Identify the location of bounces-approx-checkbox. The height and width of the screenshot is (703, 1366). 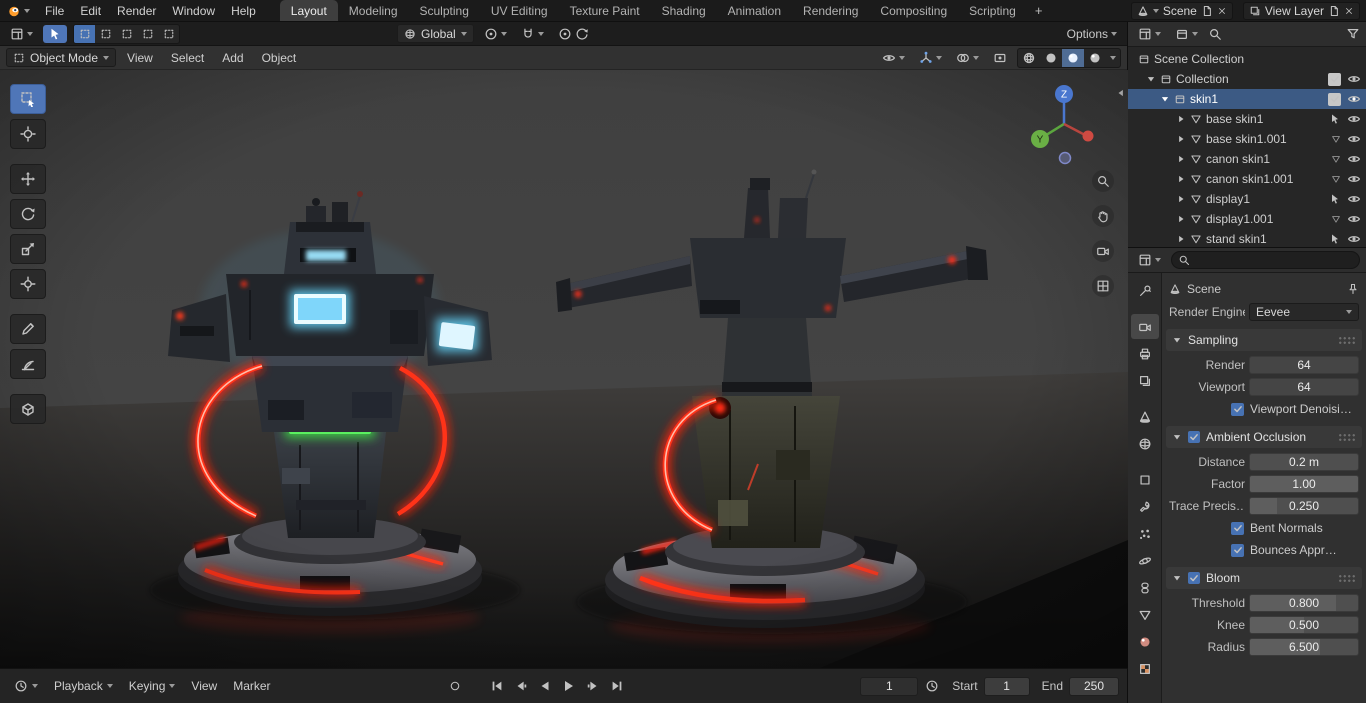
(1237, 550).